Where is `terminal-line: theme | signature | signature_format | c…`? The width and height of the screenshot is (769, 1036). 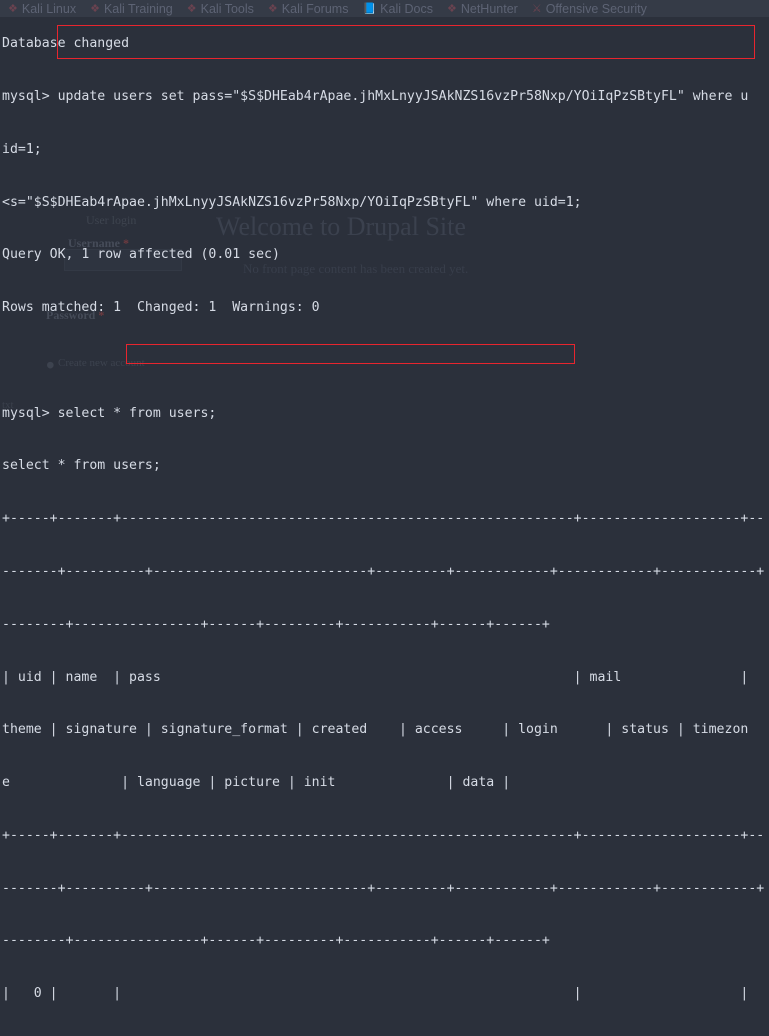
terminal-line: theme | signature | signature_format | c… is located at coordinates (375, 730).